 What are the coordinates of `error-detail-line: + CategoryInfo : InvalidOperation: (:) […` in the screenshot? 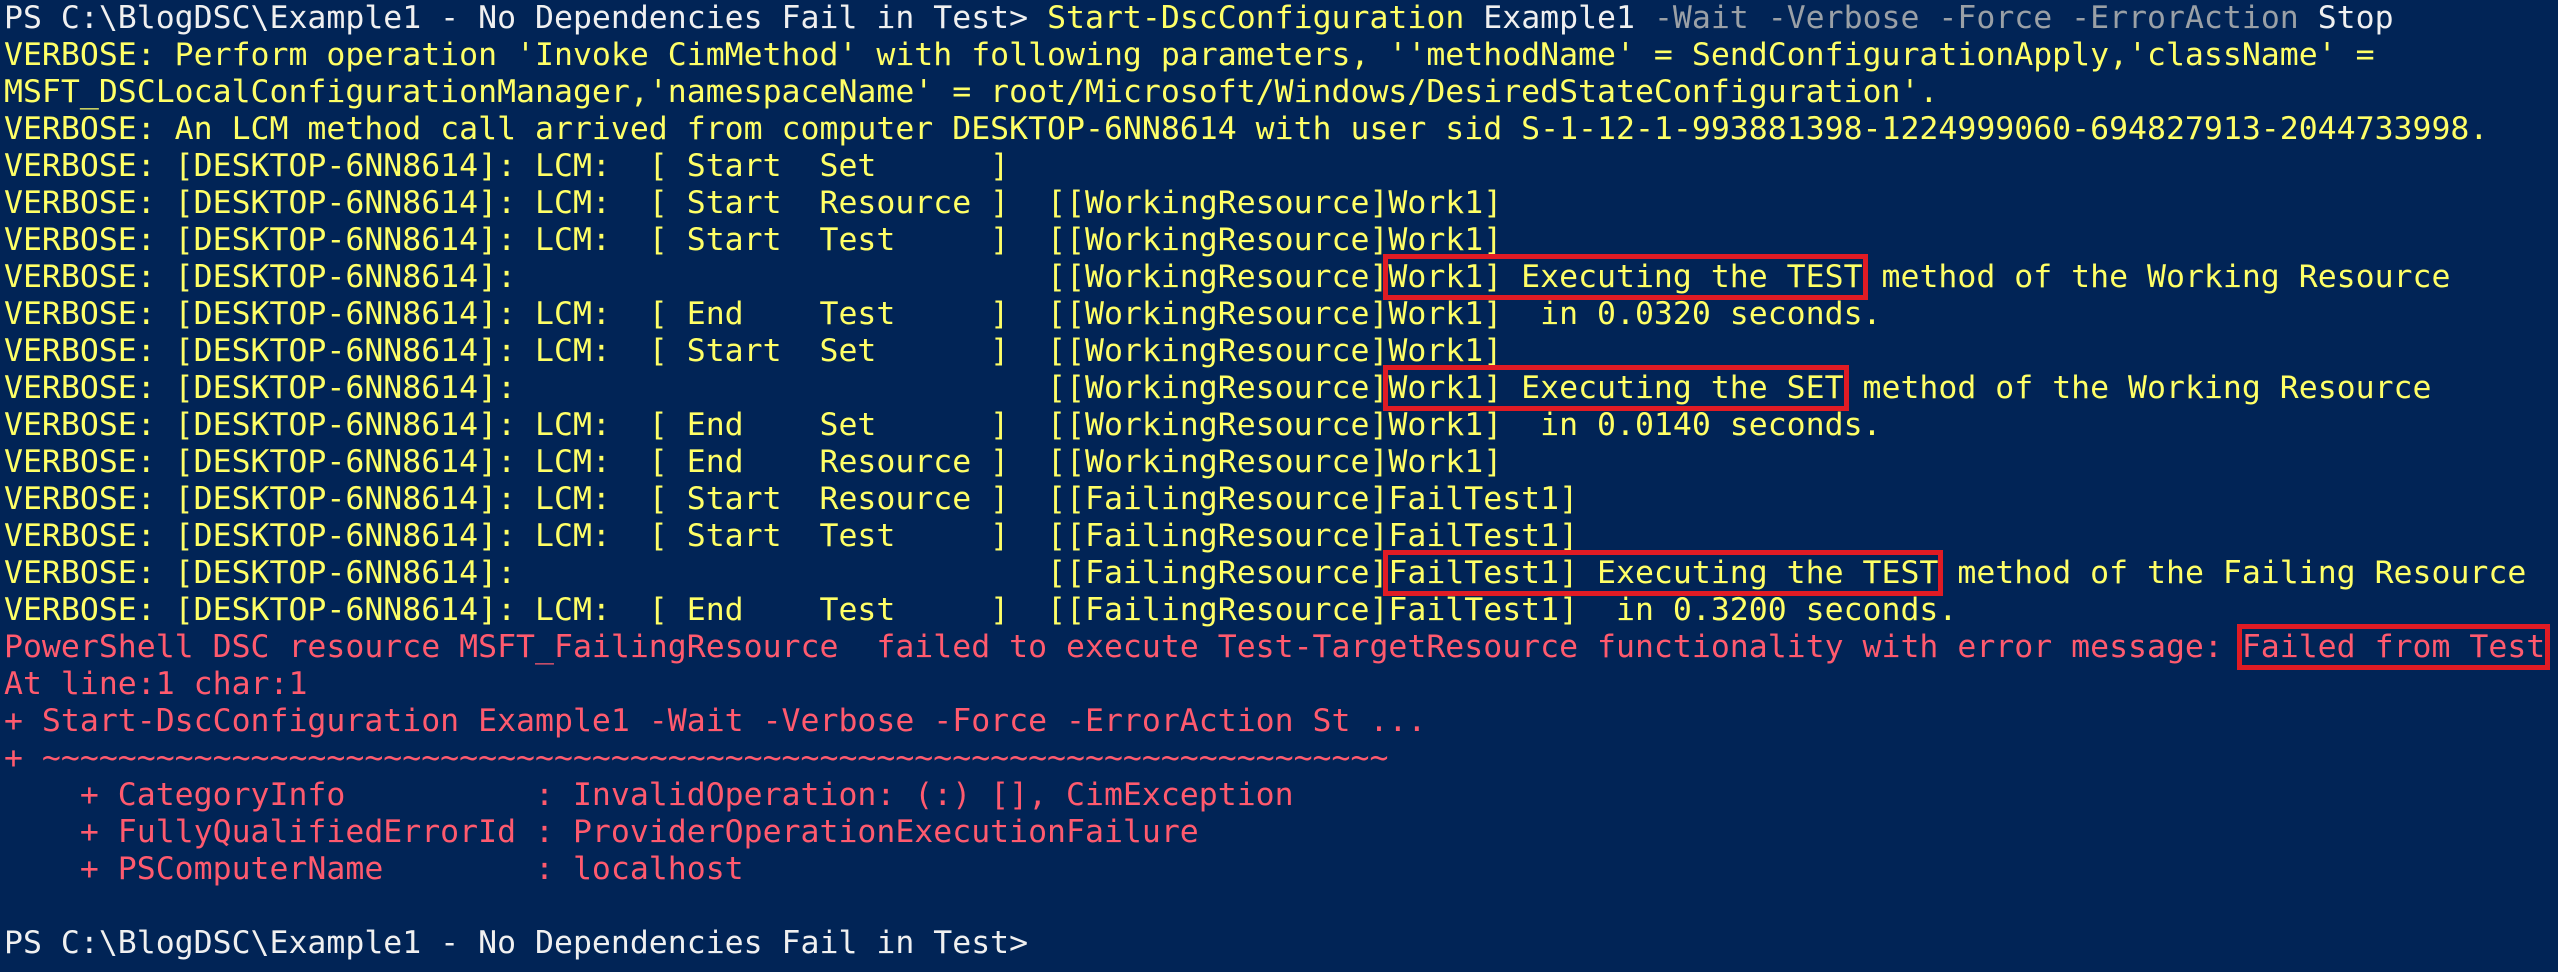 It's located at (649, 795).